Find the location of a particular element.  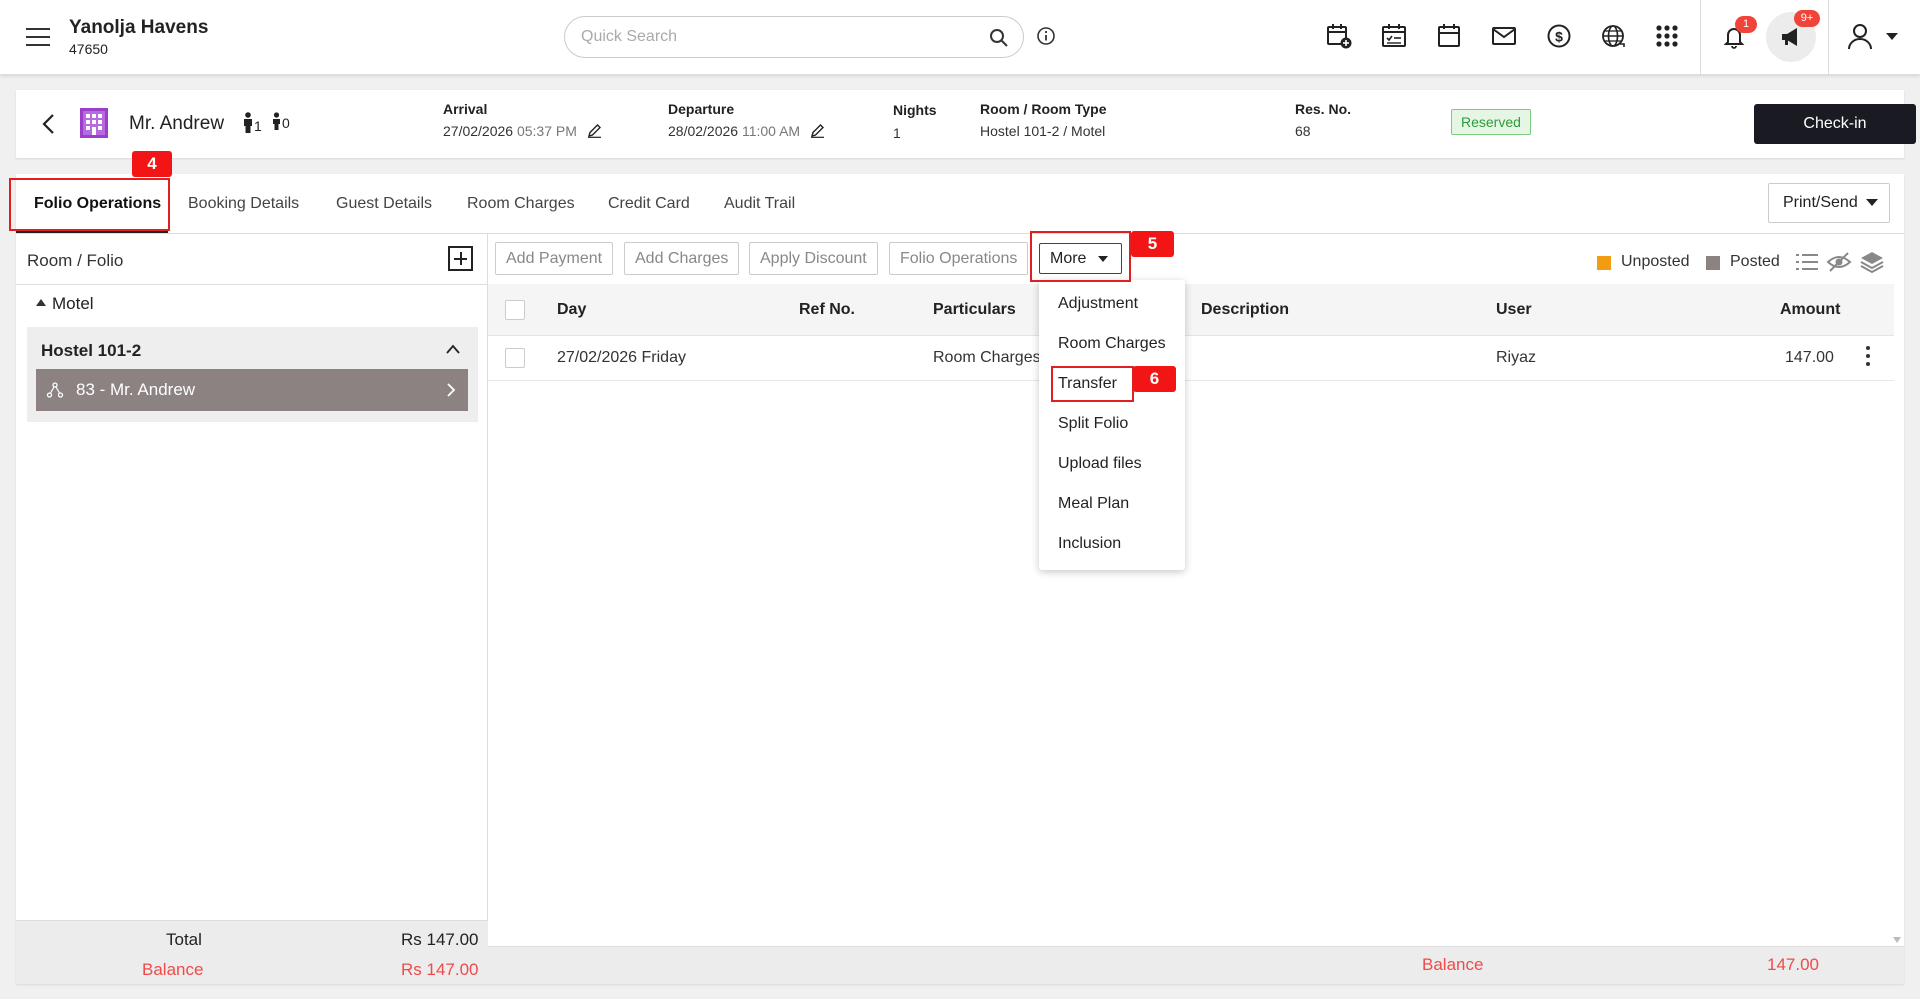

menu-item-adjustment: Adjustment is located at coordinates (1098, 304).